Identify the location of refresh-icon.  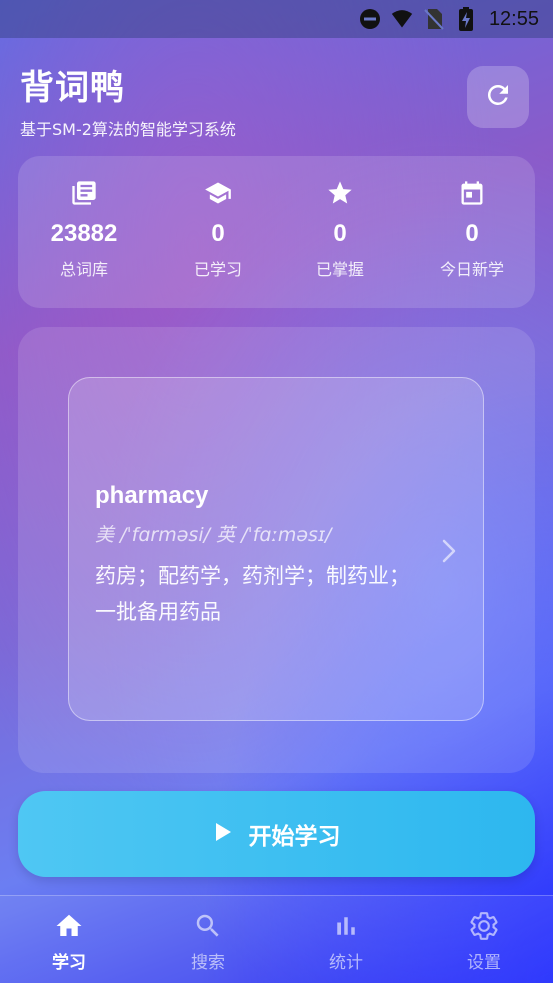
(498, 97).